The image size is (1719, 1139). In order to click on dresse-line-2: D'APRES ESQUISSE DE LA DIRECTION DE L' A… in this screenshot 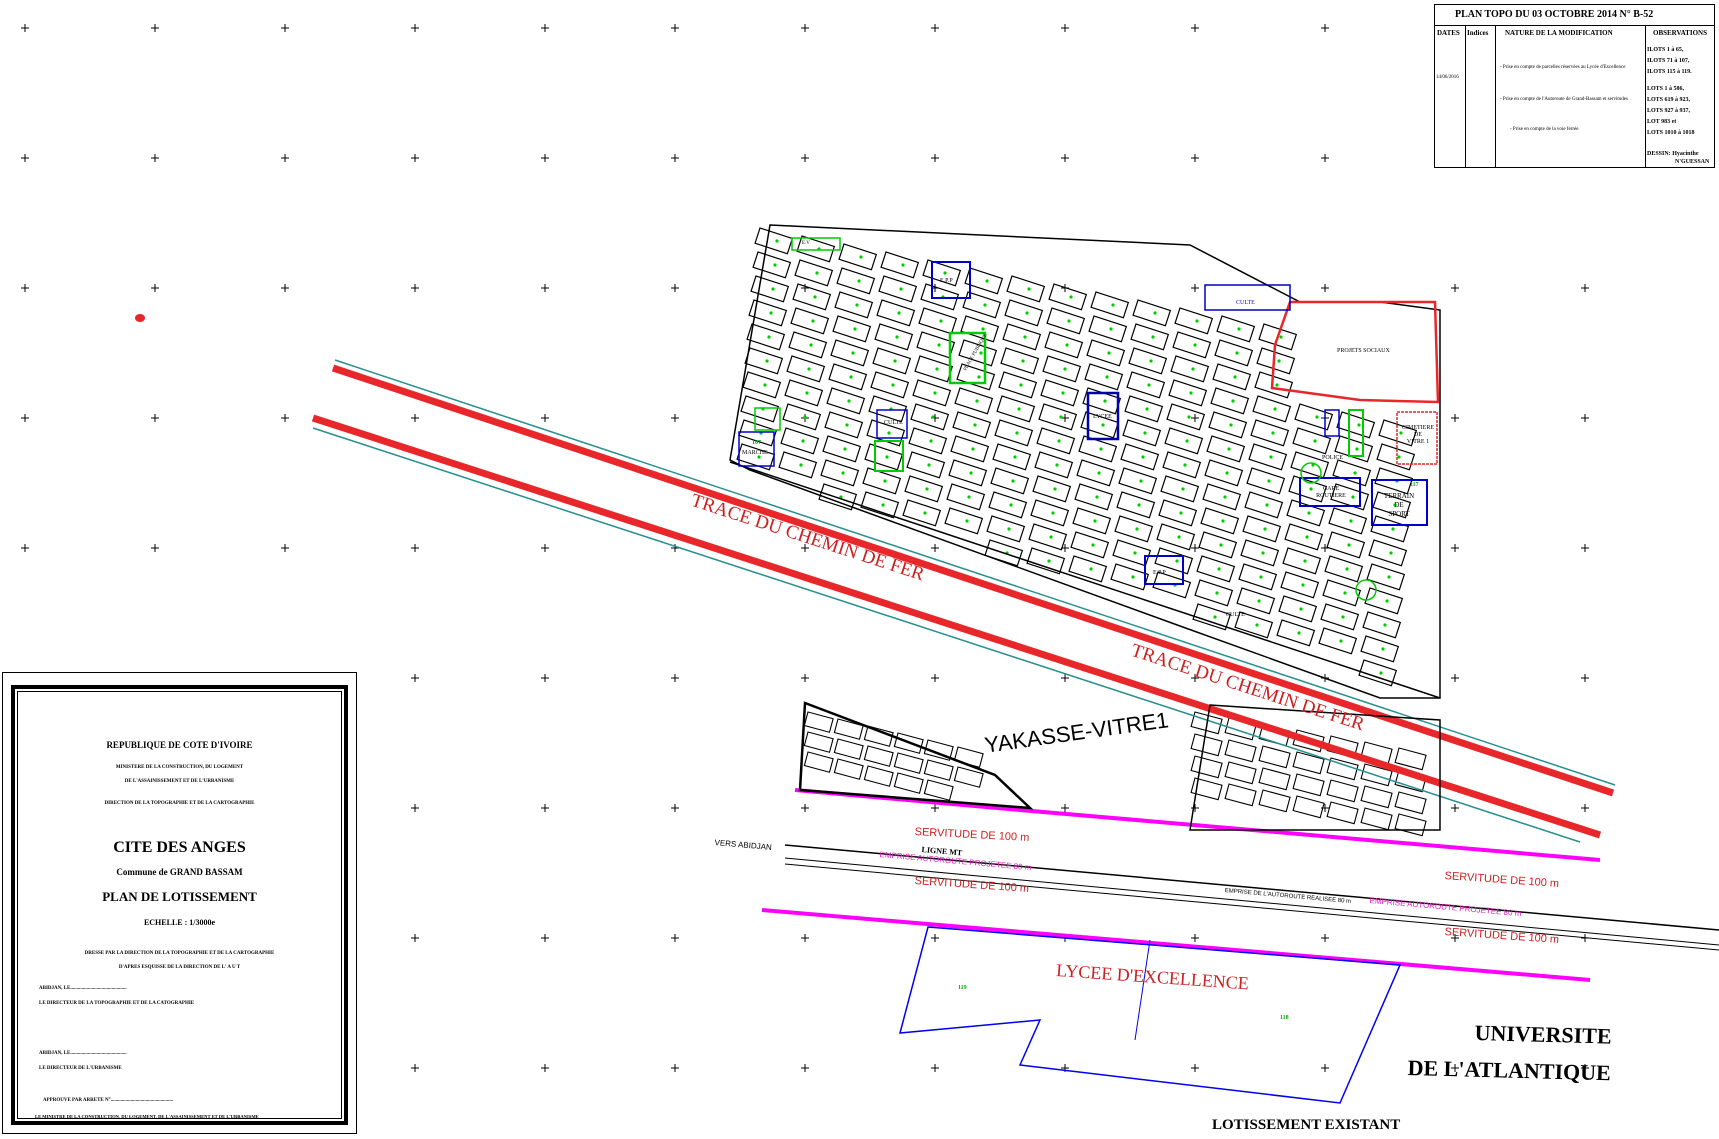, I will do `click(179, 967)`.